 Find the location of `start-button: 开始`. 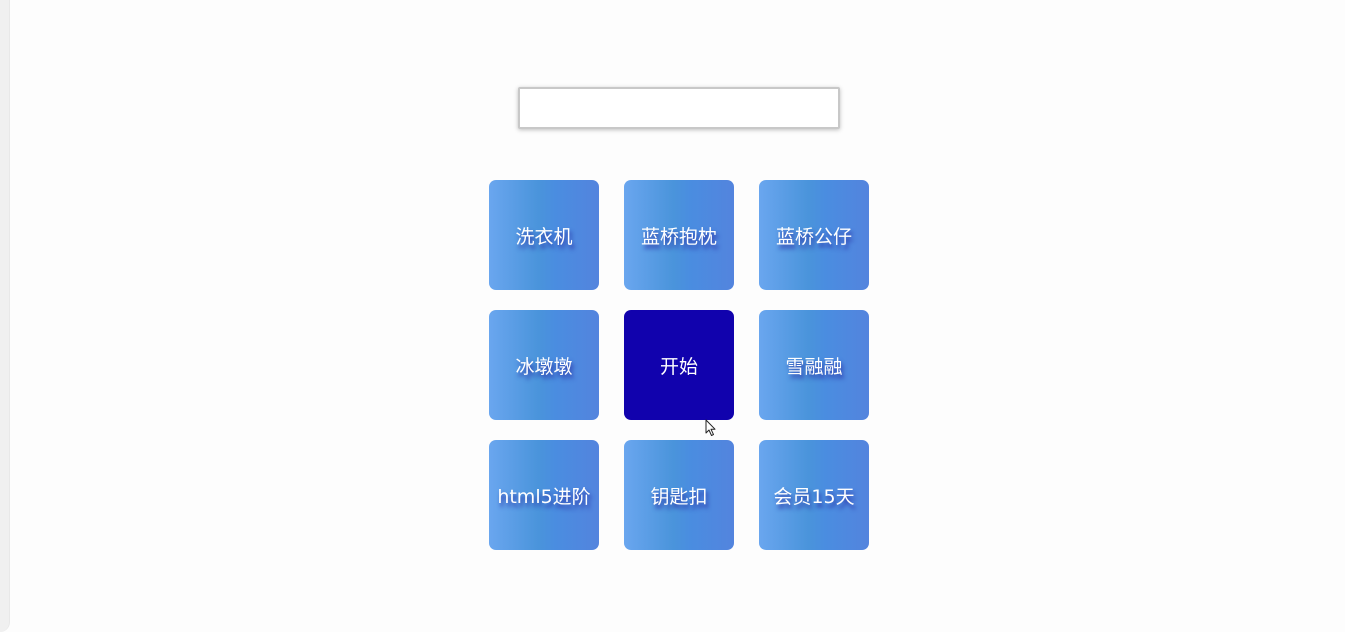

start-button: 开始 is located at coordinates (679, 365).